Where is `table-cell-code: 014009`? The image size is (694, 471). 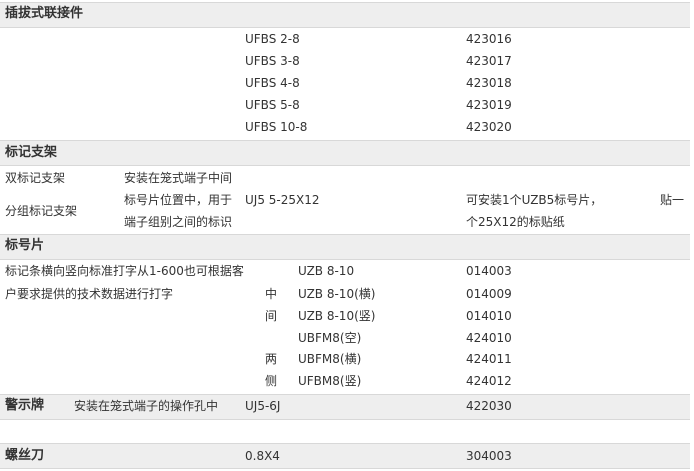 table-cell-code: 014009 is located at coordinates (489, 294).